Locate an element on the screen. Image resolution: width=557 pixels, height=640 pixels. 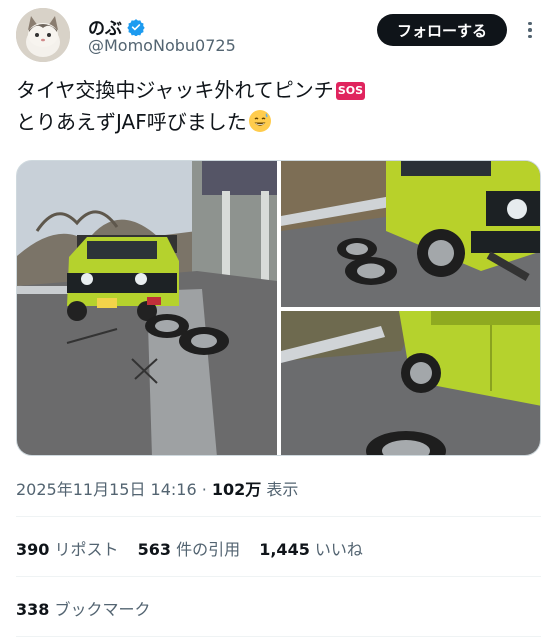
tweet-line-2-text: とりあえずJAF呼びました is located at coordinates (131, 122).